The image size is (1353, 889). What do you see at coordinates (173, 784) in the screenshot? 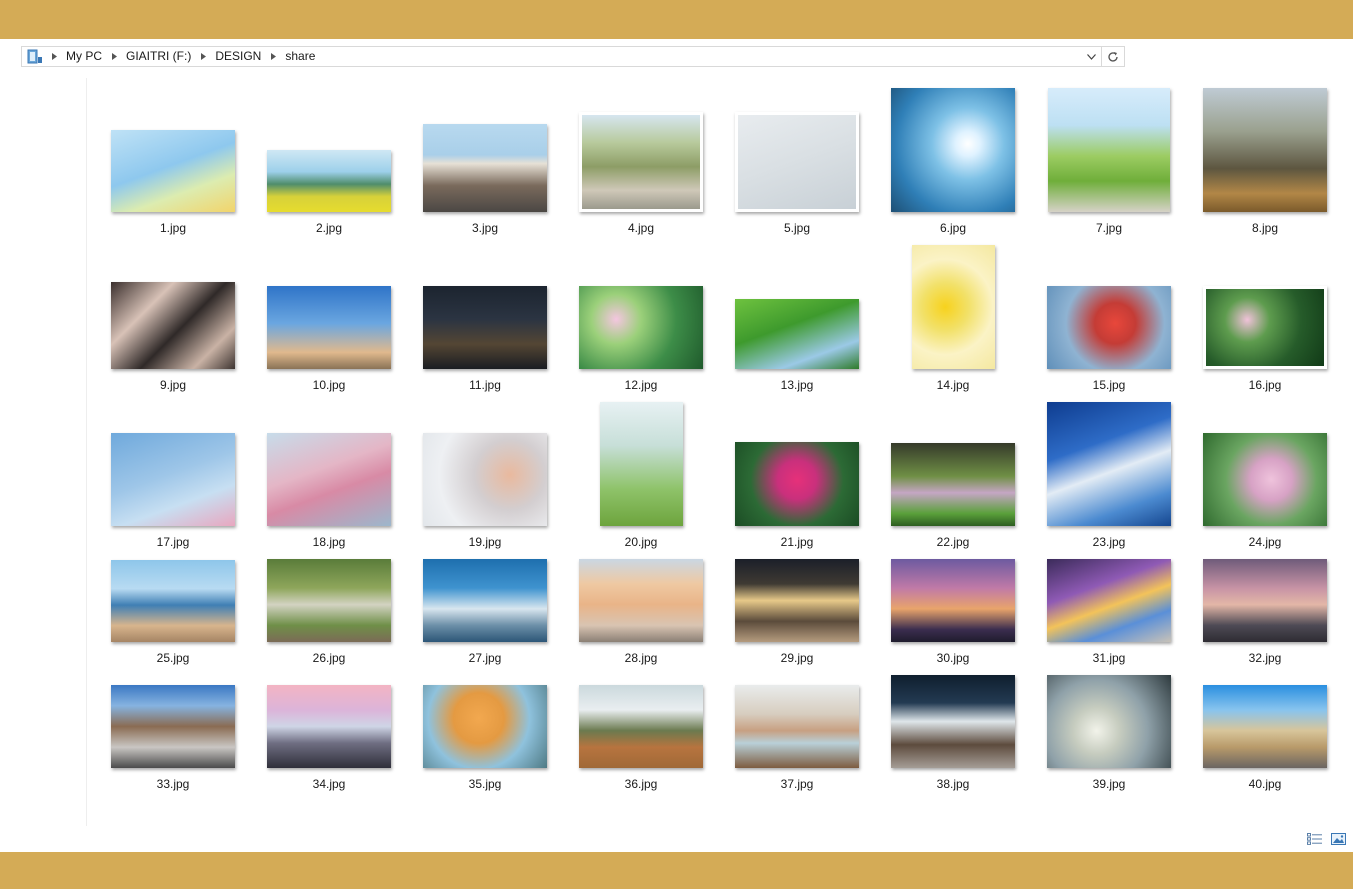
I see `file-name-label: 33.jpg` at bounding box center [173, 784].